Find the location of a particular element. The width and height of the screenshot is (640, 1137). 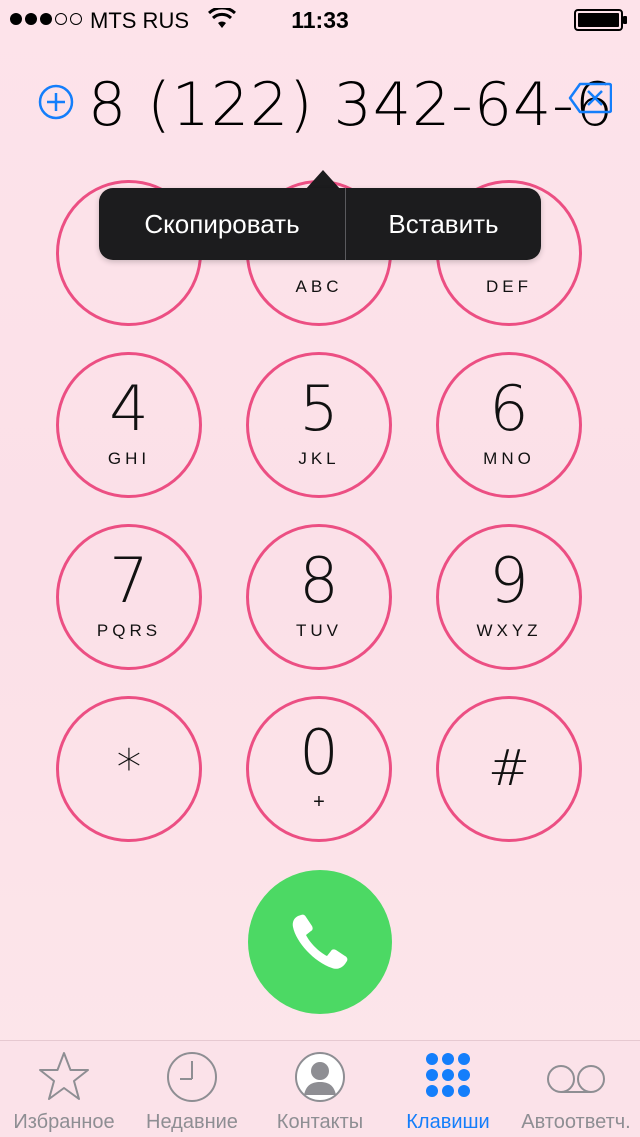

key-5: 5 JKL is located at coordinates (319, 425).